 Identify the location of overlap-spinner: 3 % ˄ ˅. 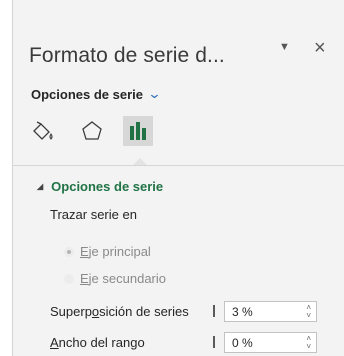
(270, 311).